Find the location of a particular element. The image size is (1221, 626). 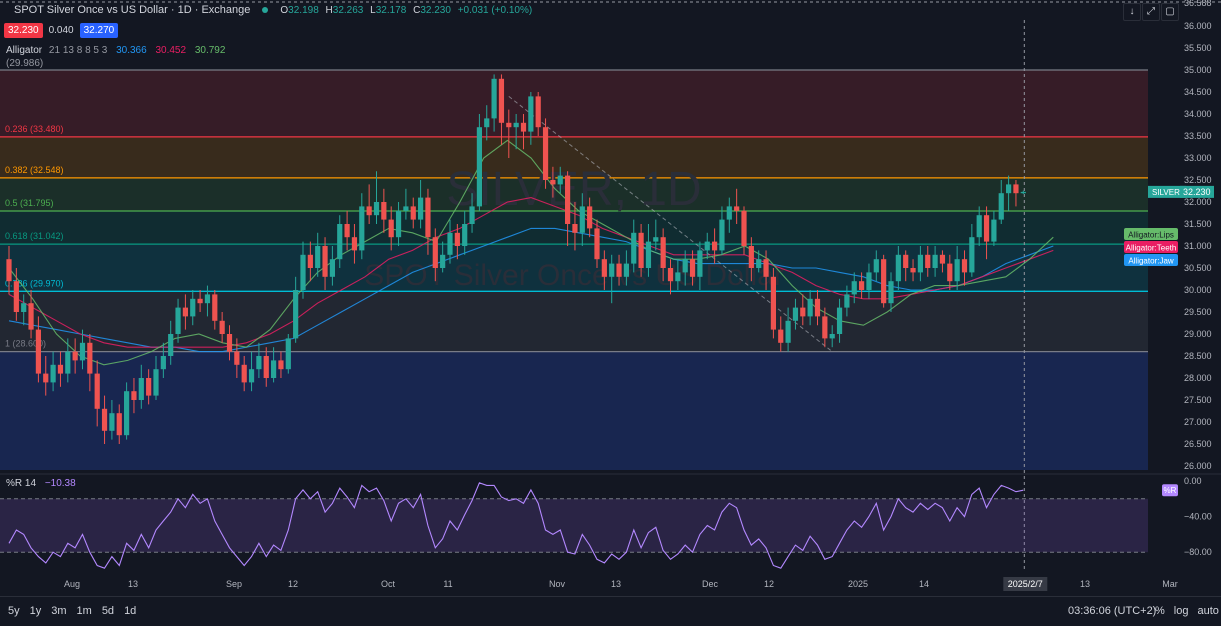

percent-toggle: % is located at coordinates (1160, 611).